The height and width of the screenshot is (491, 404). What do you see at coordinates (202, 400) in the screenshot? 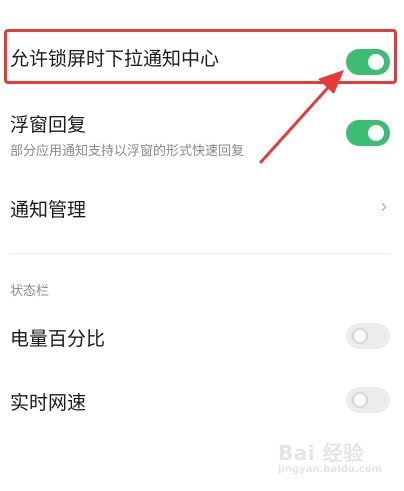
I see `realtime-speed-row: 实时网速` at bounding box center [202, 400].